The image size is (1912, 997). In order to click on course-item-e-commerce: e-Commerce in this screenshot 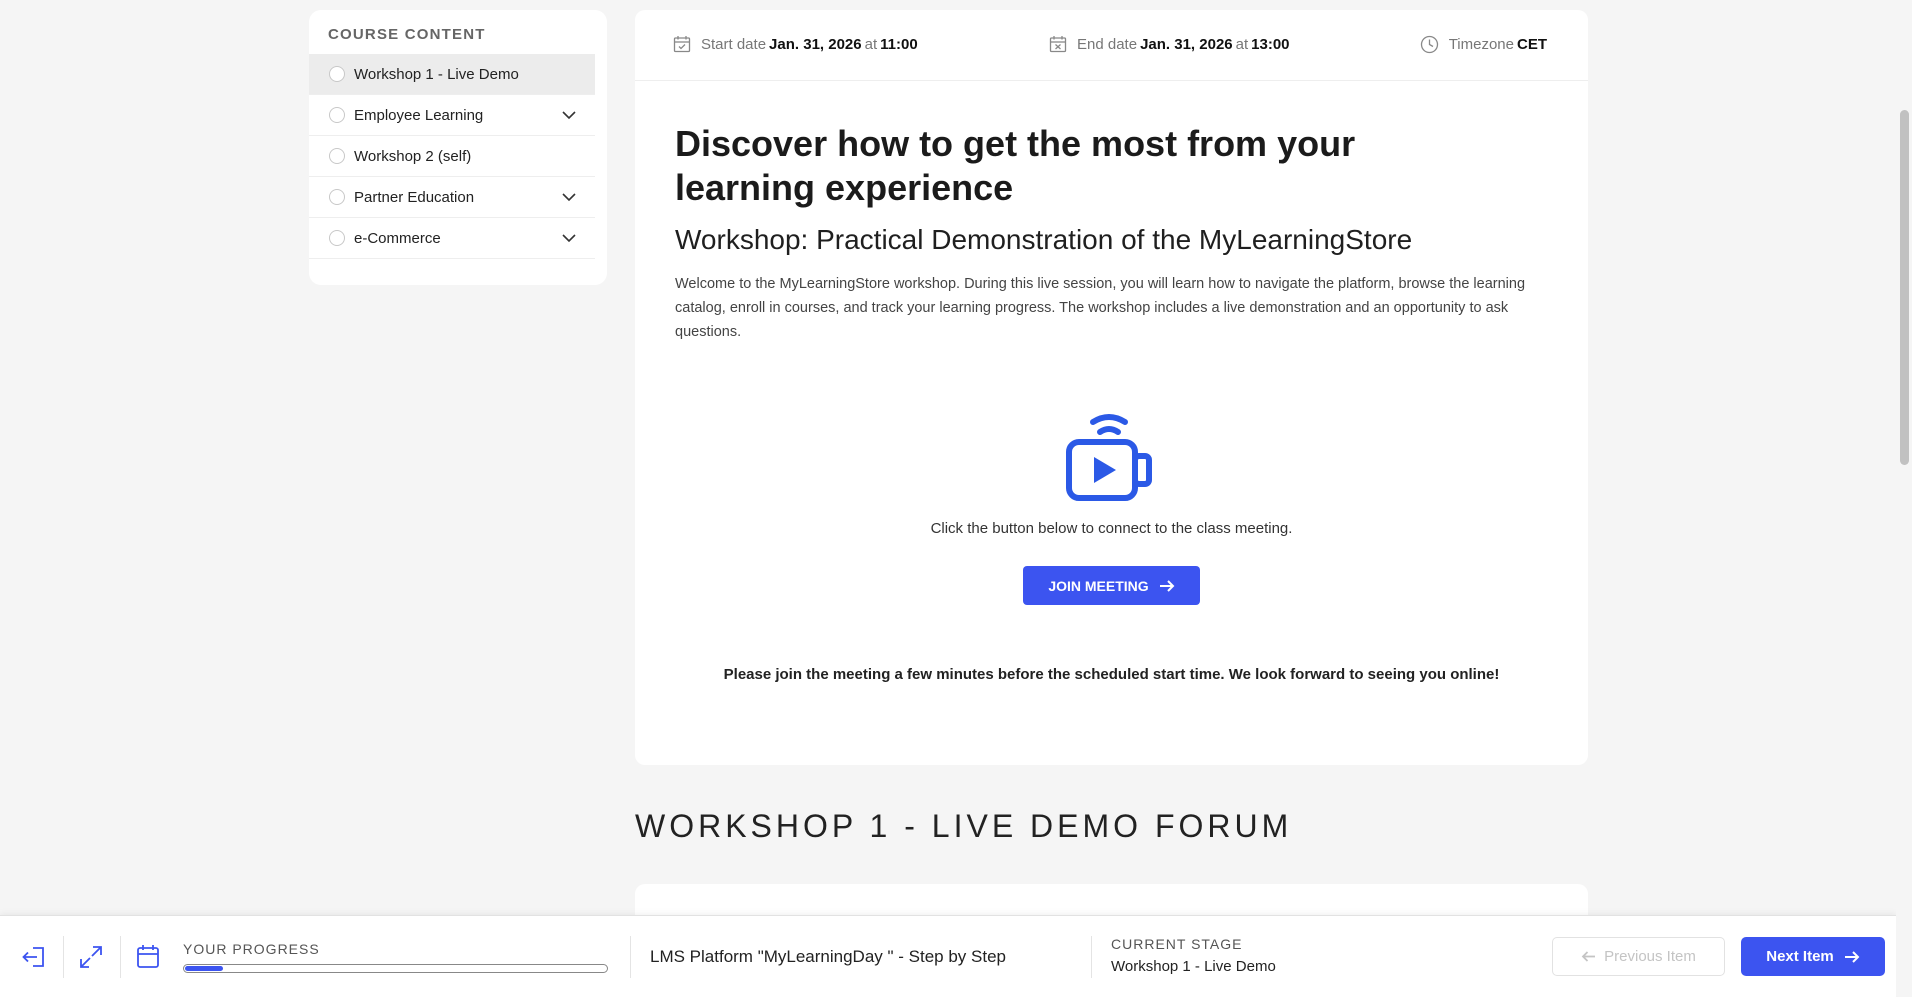, I will do `click(452, 238)`.